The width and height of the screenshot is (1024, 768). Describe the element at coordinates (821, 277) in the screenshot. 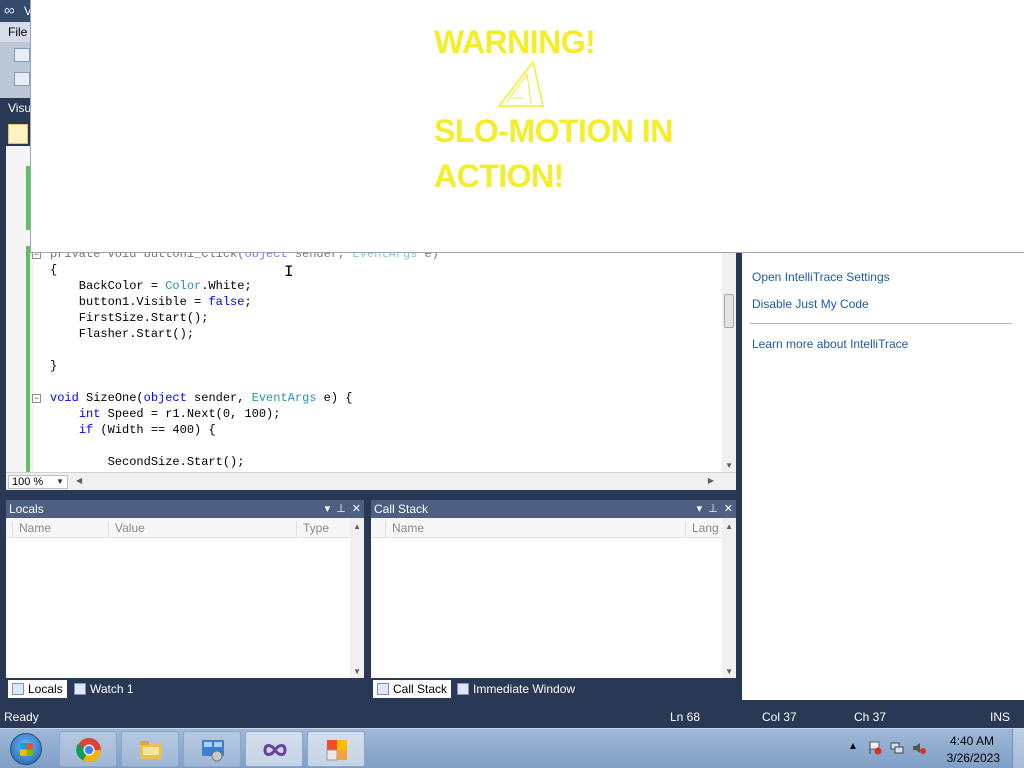

I see `open-intellitrace-settings-link: Open IntelliTrace Settings` at that location.